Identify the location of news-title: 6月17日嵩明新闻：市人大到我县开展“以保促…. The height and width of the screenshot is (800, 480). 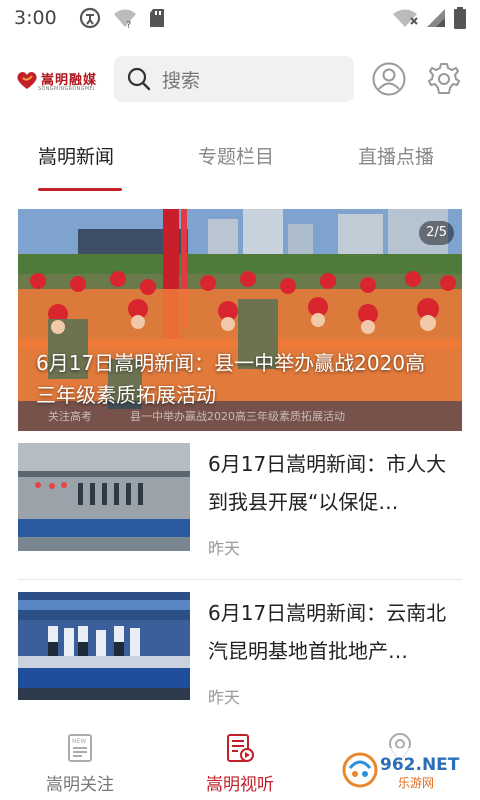
(327, 483).